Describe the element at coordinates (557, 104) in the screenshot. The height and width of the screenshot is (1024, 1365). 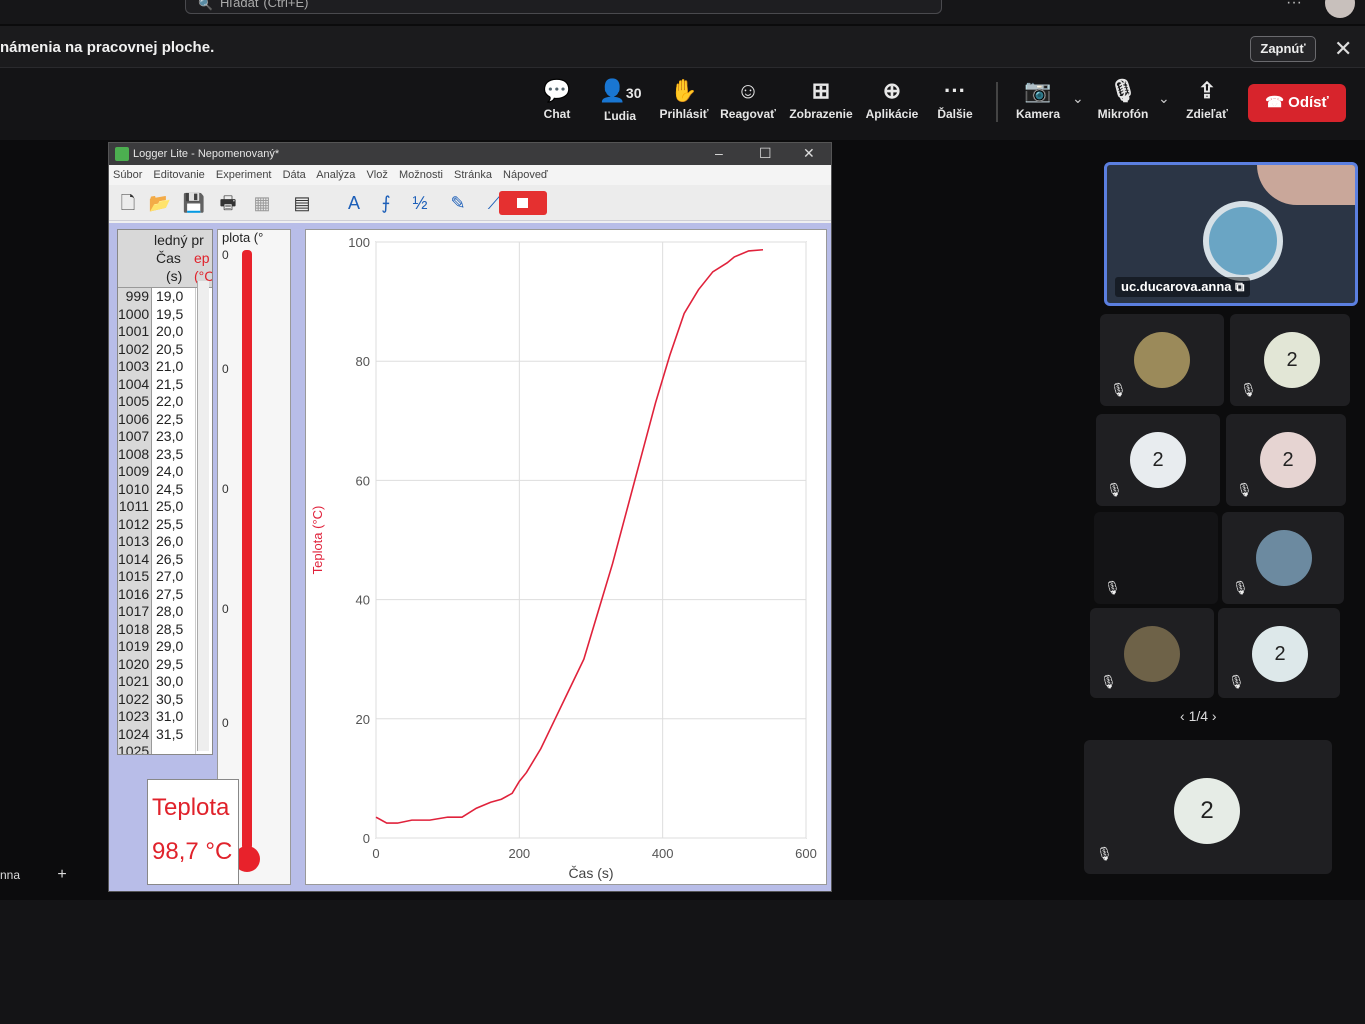
I see `chat-button: 💬 Chat` at that location.